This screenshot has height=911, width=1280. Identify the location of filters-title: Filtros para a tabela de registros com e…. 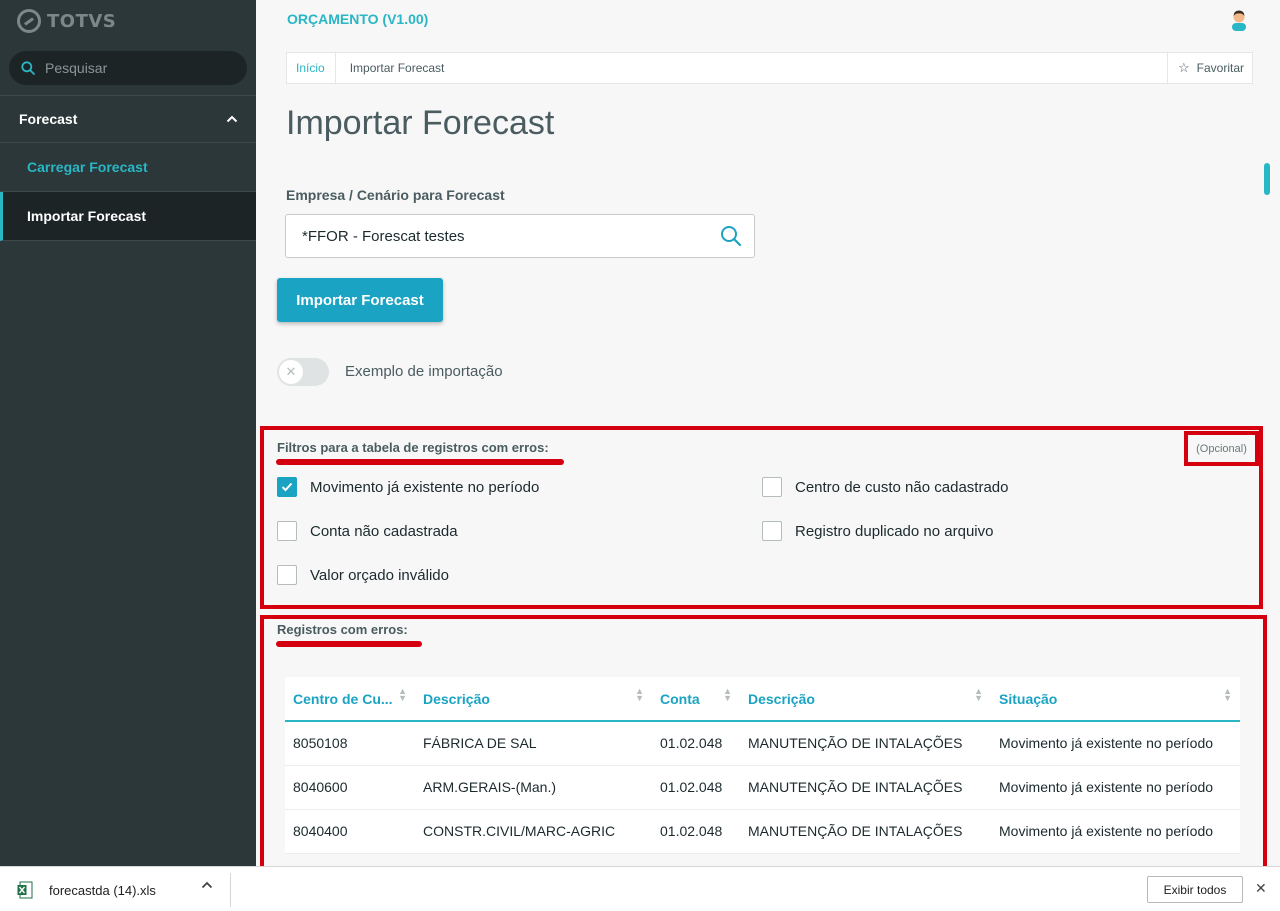
(413, 447).